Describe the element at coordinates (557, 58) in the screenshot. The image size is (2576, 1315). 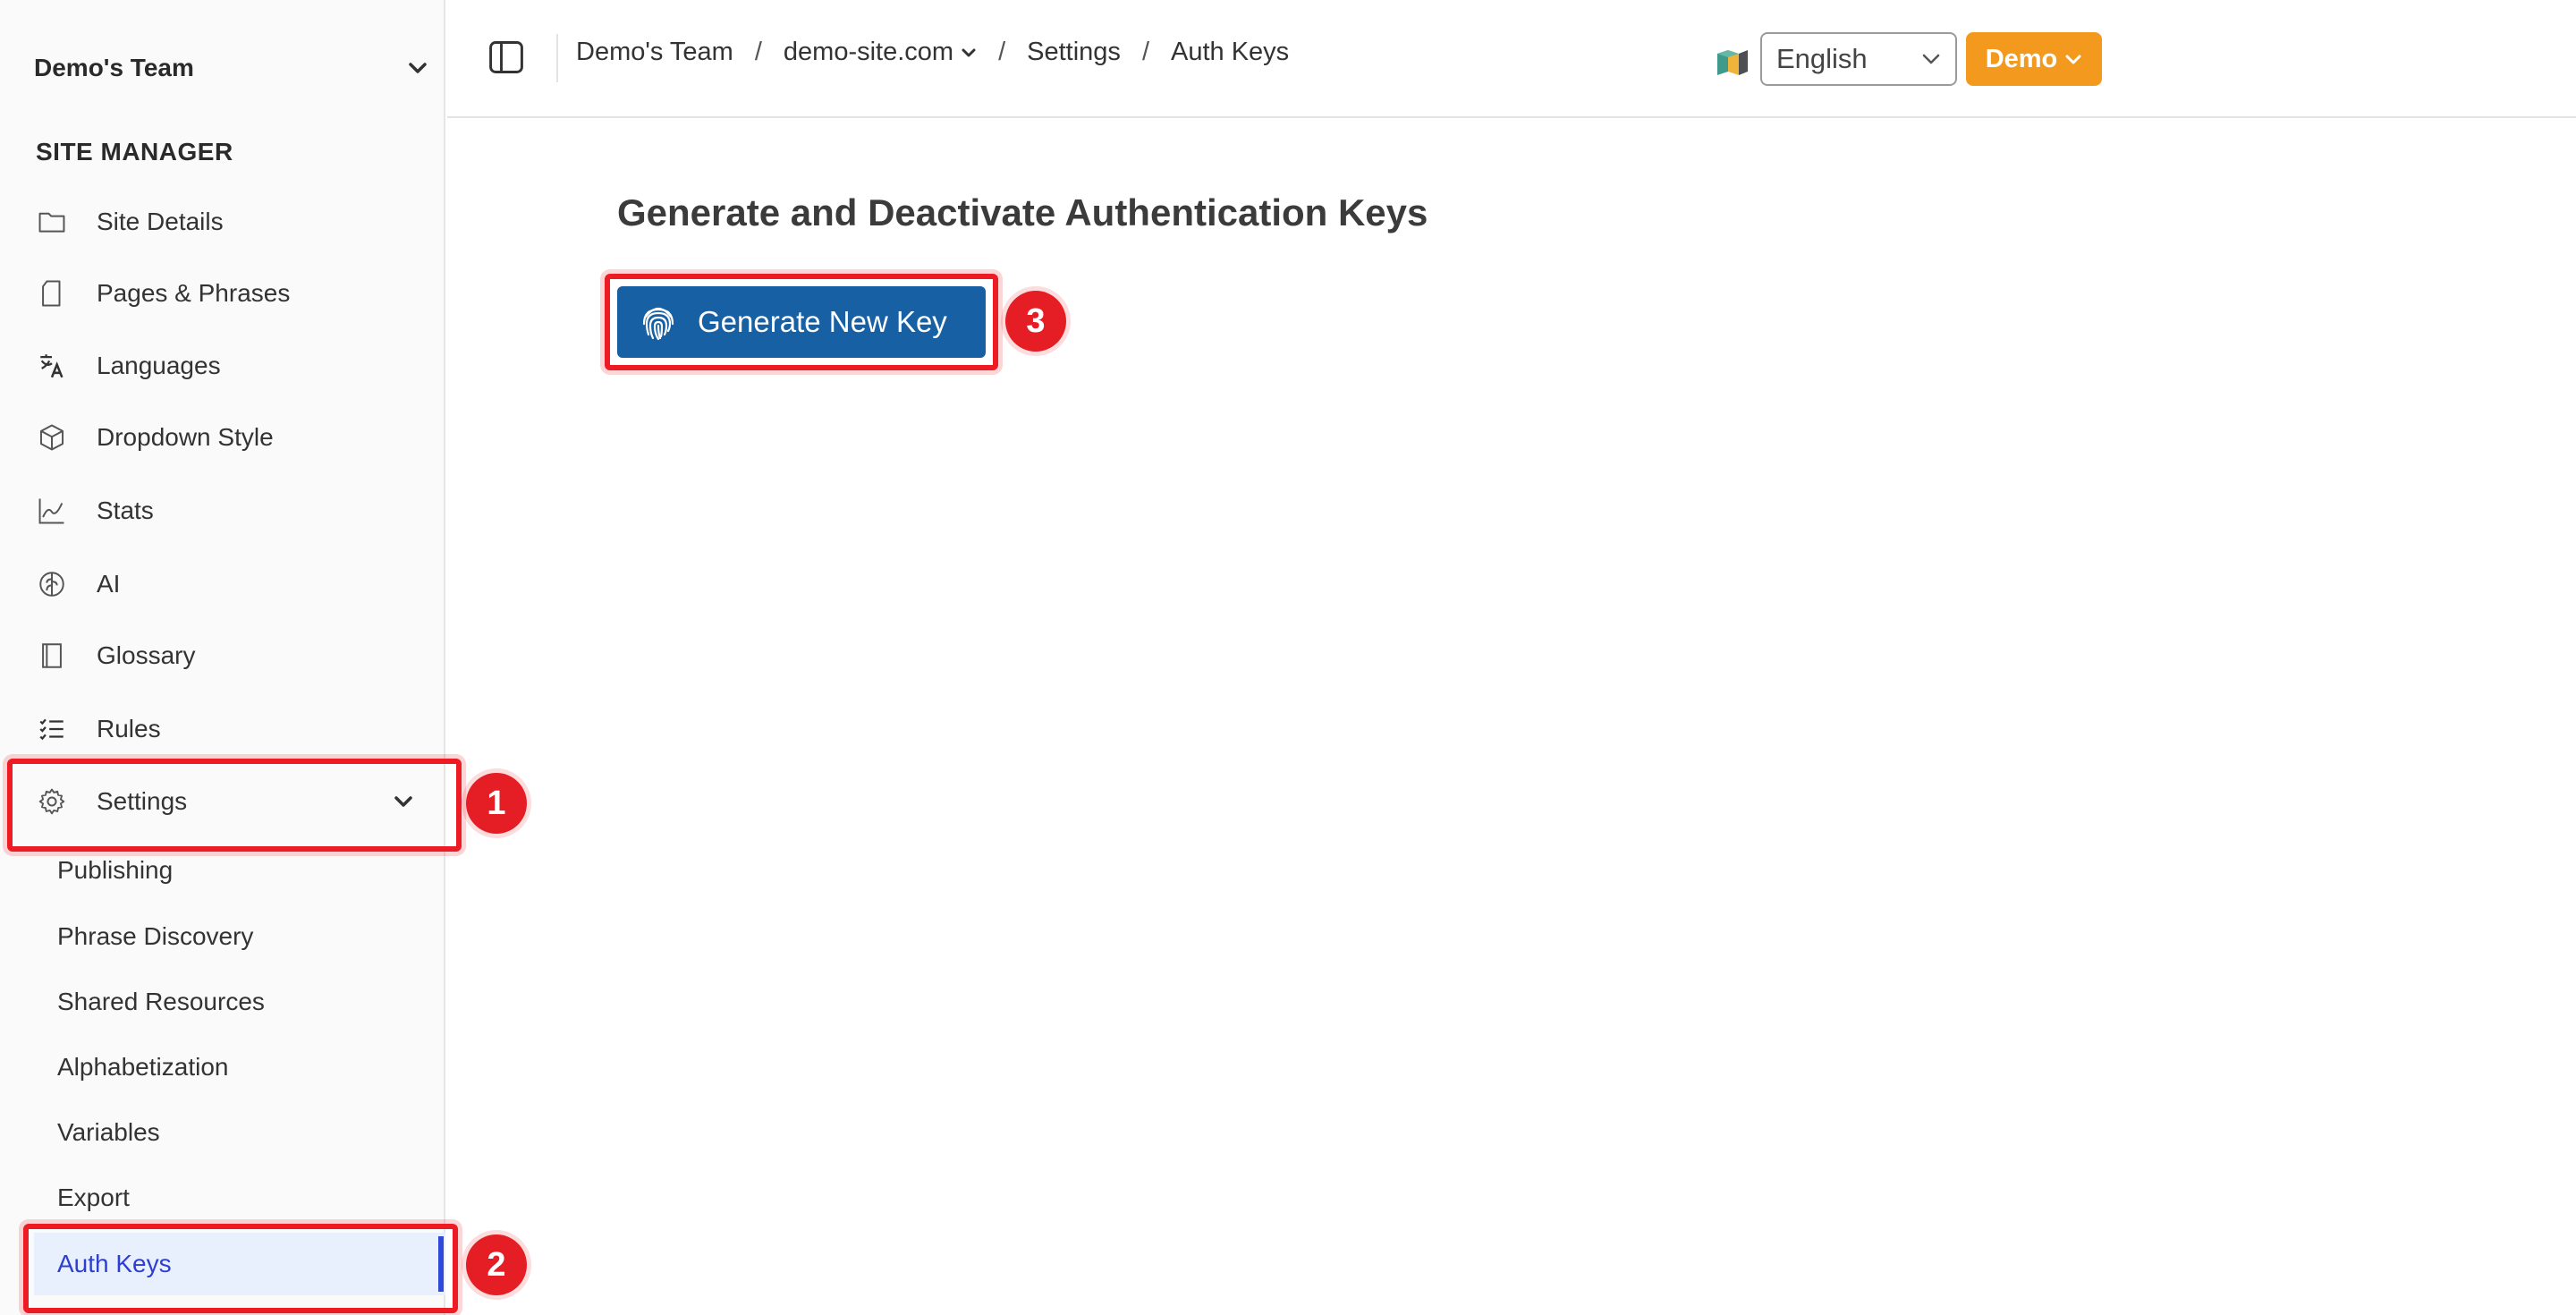
I see `topbar-divider` at that location.